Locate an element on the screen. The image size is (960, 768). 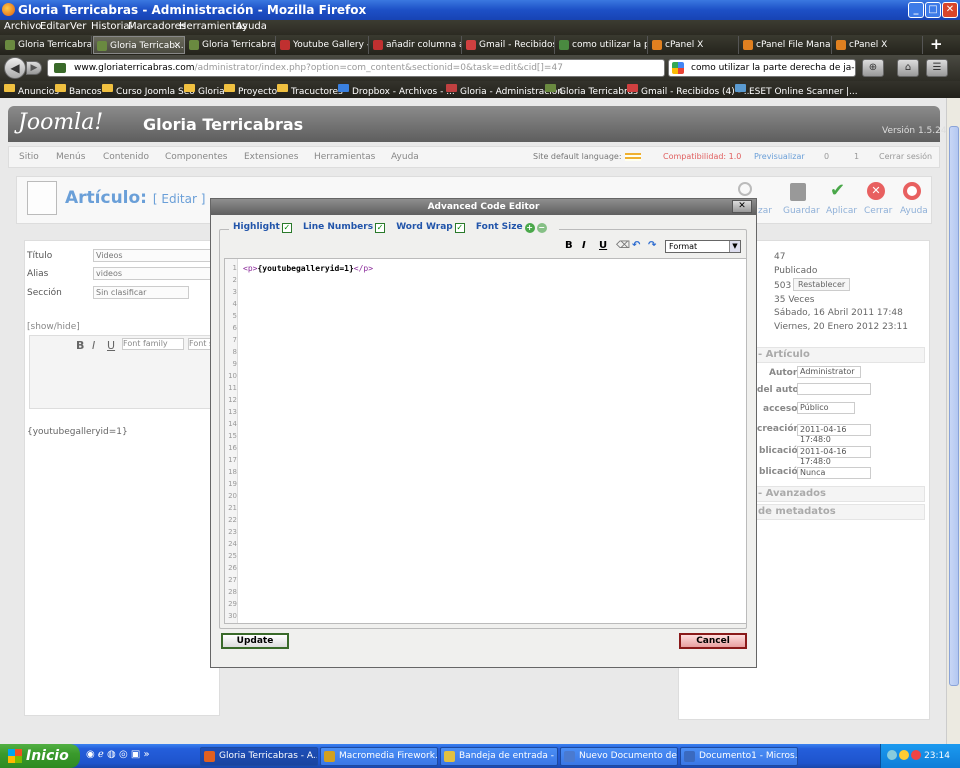
preview-link: Previsualizar is located at coordinates (779, 156).